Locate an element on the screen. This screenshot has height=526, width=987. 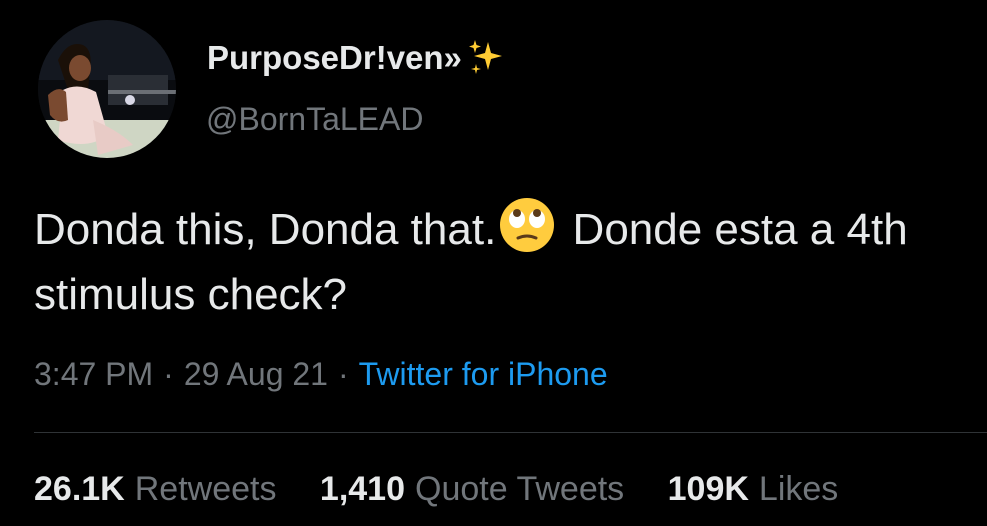
retweets-stat: 26.1K Retweets is located at coordinates (155, 489).